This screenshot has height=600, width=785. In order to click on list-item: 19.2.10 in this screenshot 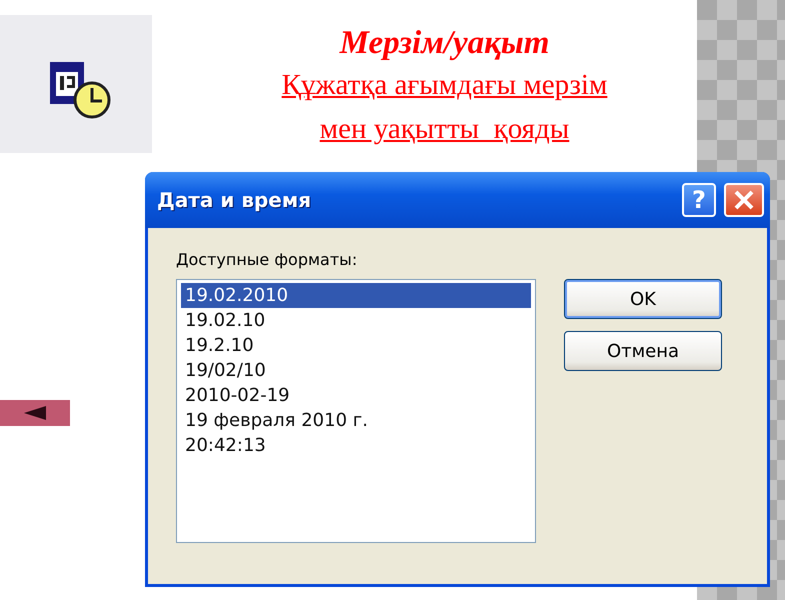, I will do `click(356, 345)`.